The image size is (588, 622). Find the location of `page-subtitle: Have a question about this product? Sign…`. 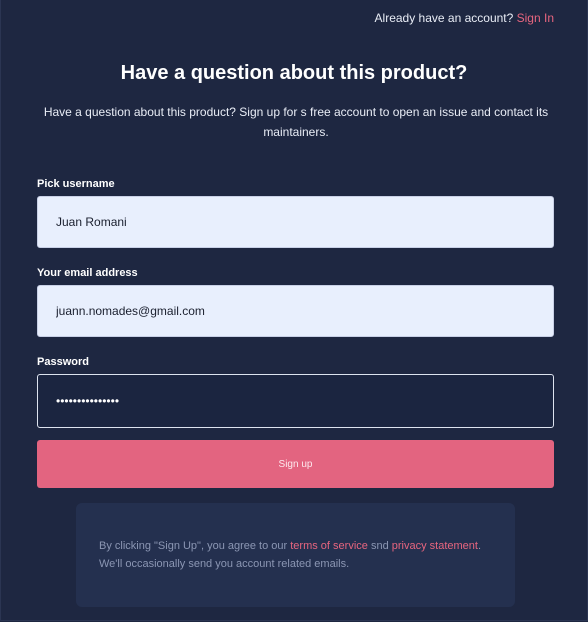

page-subtitle: Have a question about this product? Sign… is located at coordinates (296, 122).